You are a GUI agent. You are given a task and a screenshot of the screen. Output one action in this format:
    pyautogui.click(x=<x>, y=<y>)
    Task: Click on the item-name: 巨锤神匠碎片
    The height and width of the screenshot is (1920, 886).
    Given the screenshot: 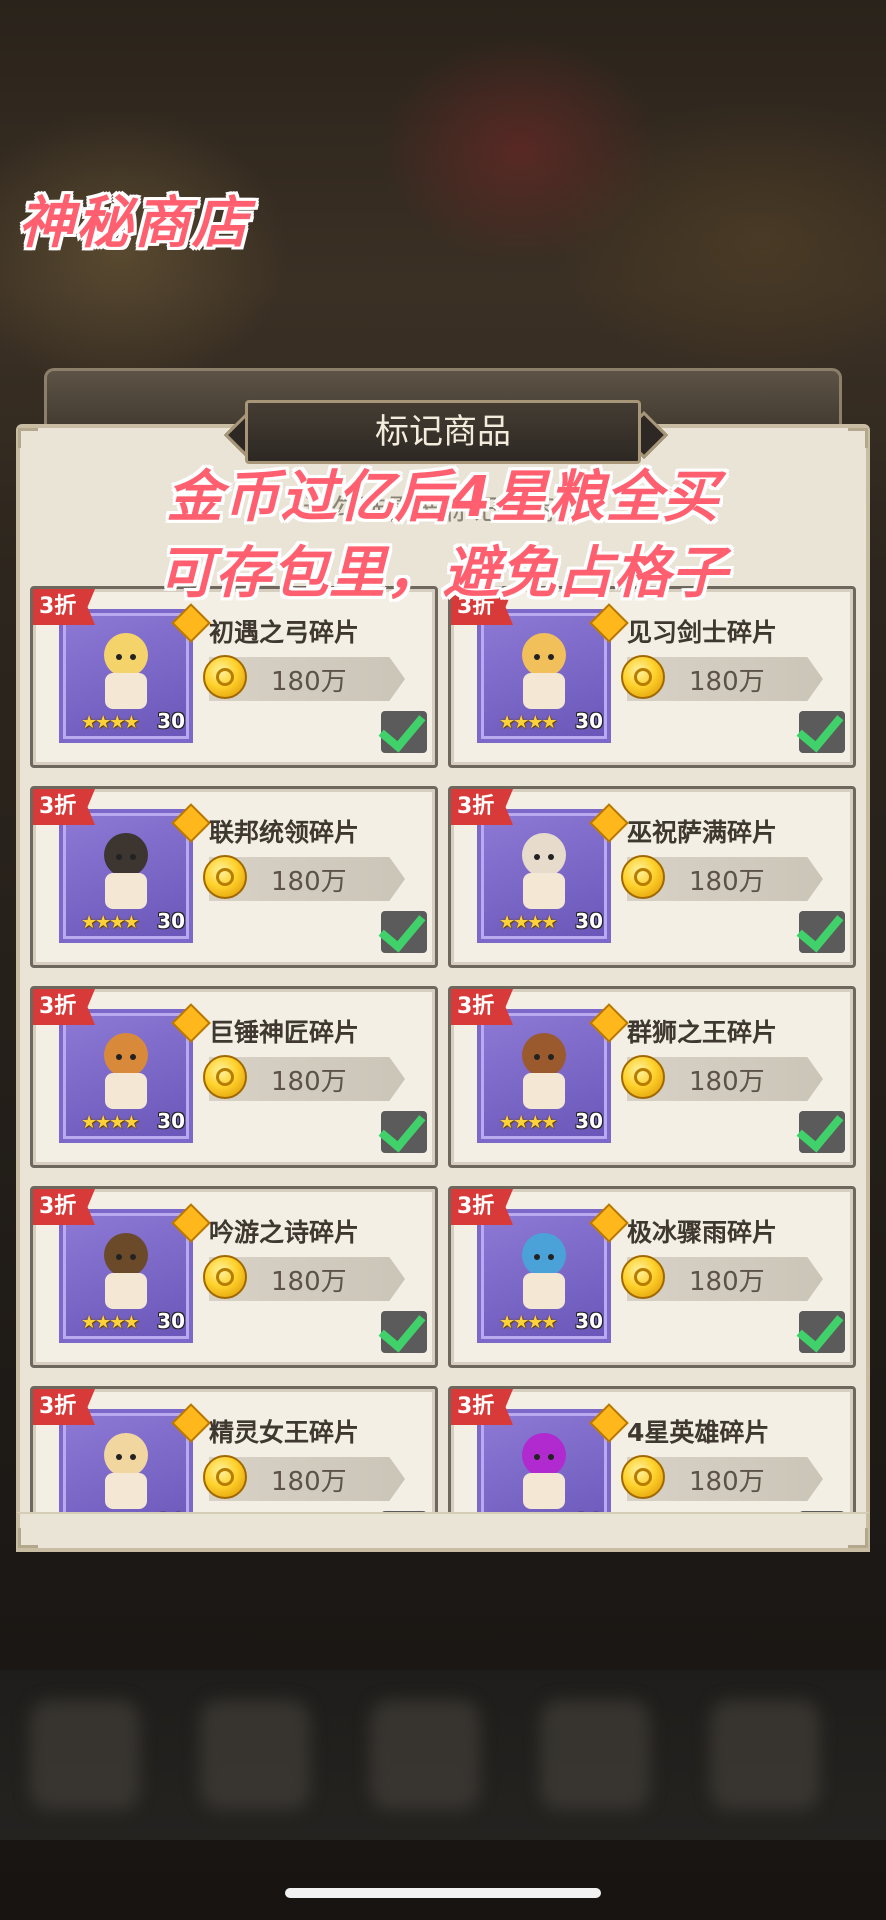 What is the action you would take?
    pyautogui.click(x=284, y=1032)
    